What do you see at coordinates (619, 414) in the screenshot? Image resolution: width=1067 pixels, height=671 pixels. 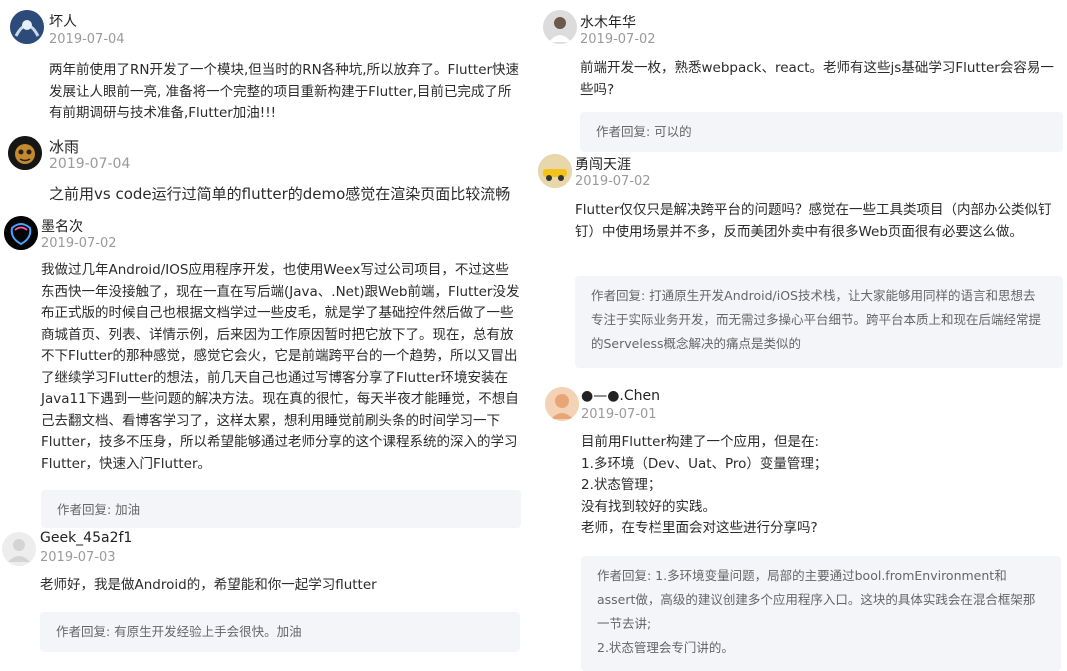 I see `comment-date: 2019-07-01` at bounding box center [619, 414].